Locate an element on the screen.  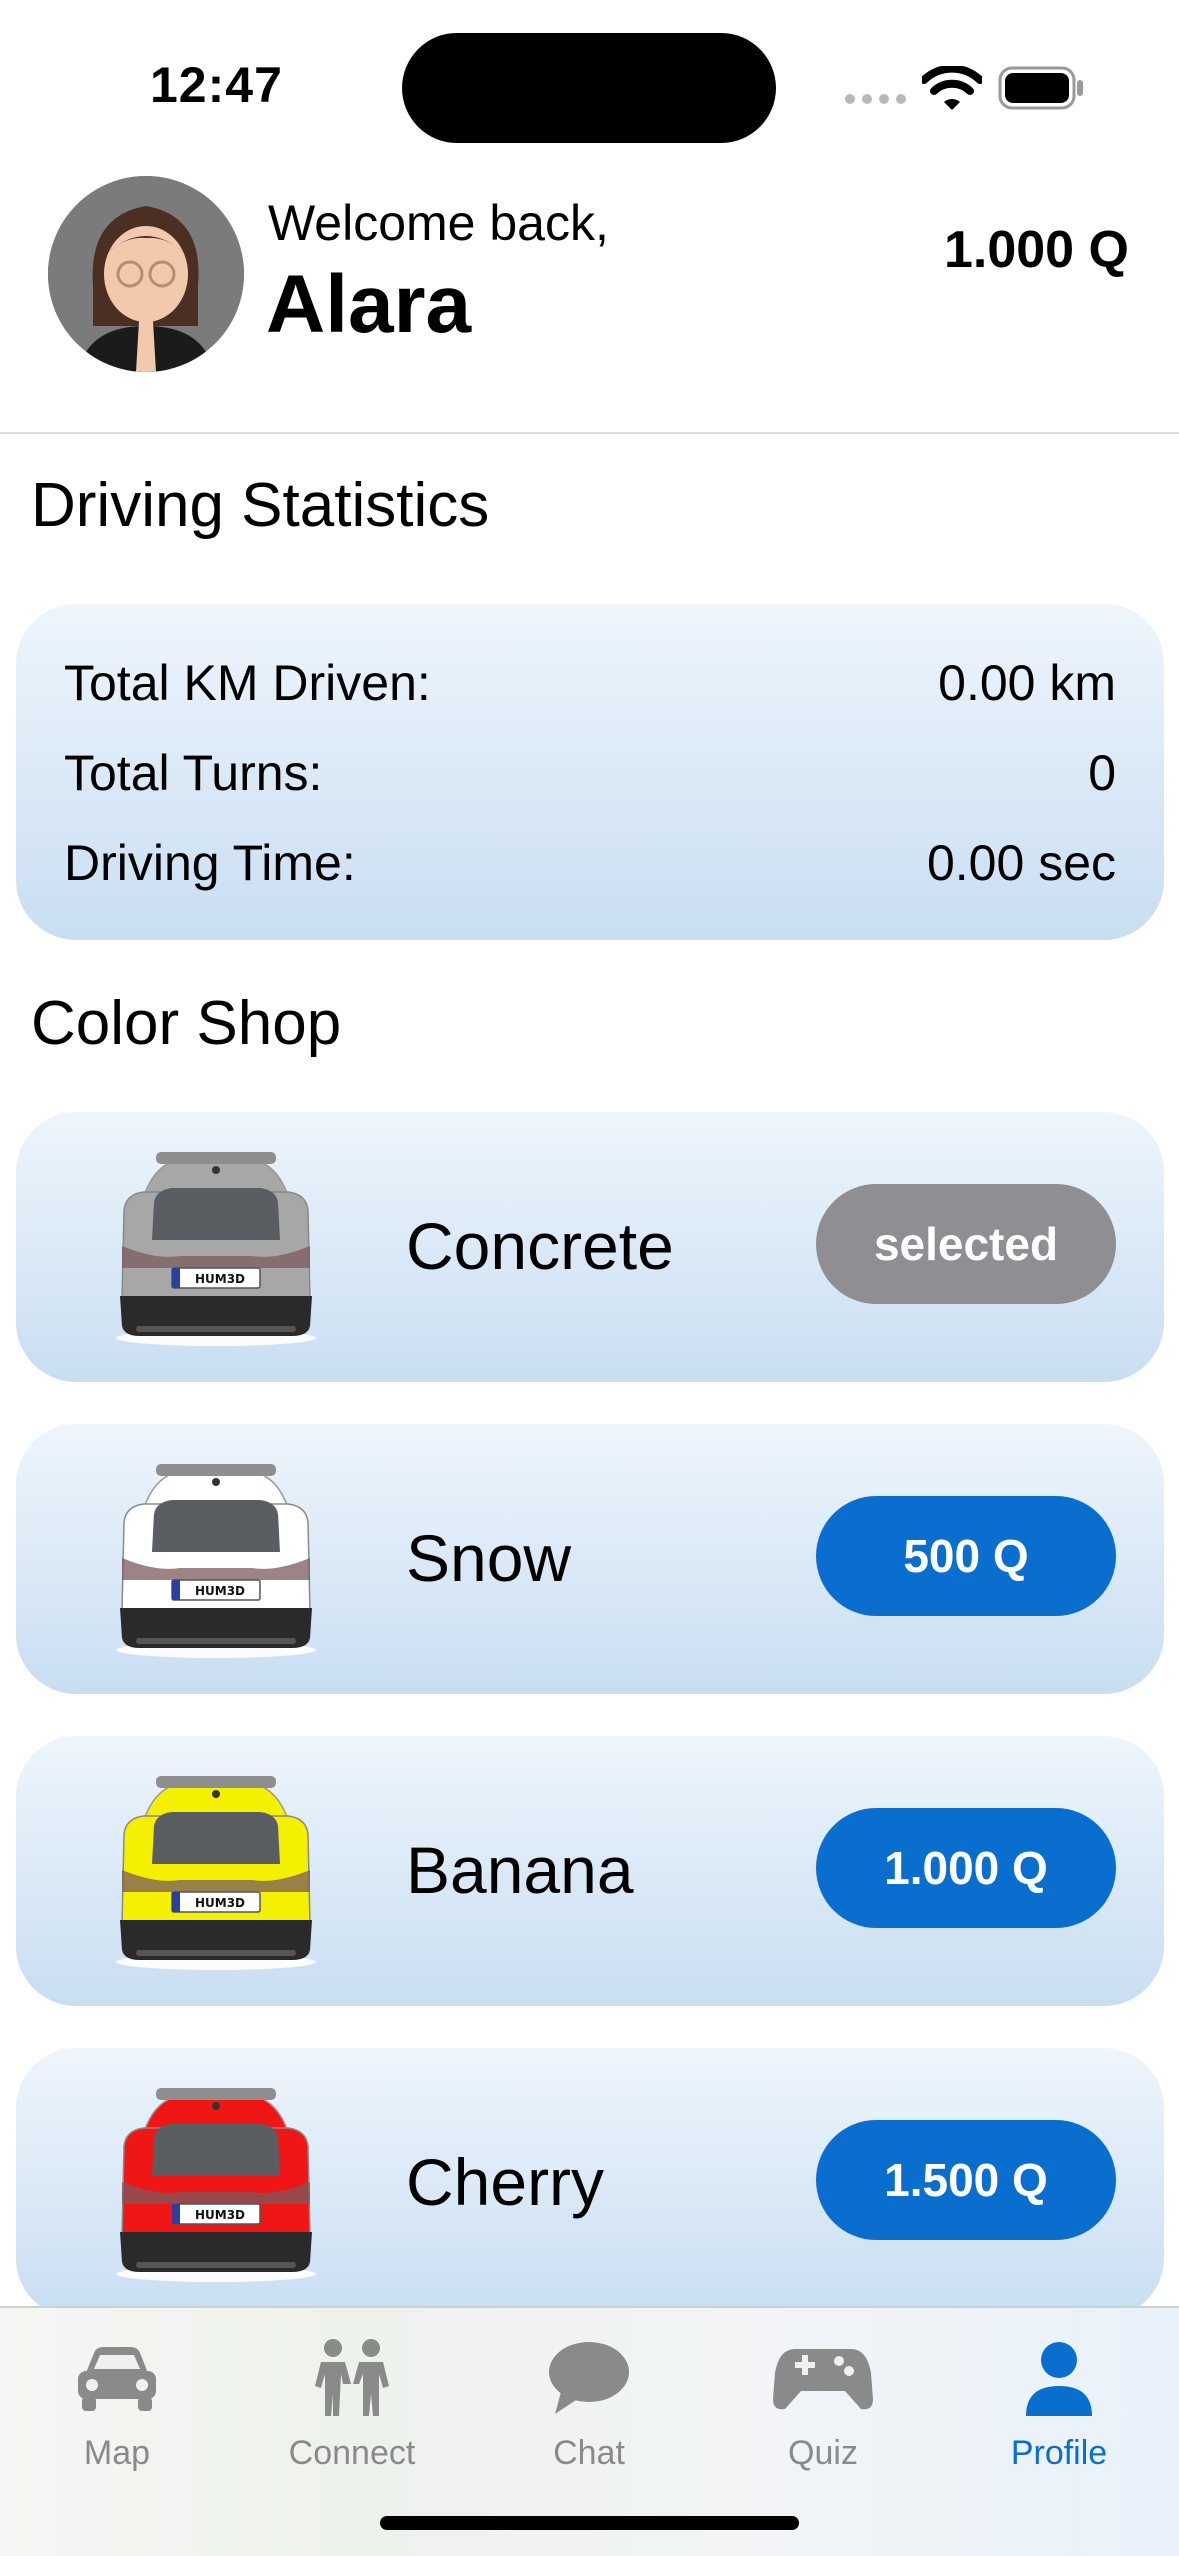
stat-row-driving-time: Driving Time: 0.00 sec is located at coordinates (590, 863).